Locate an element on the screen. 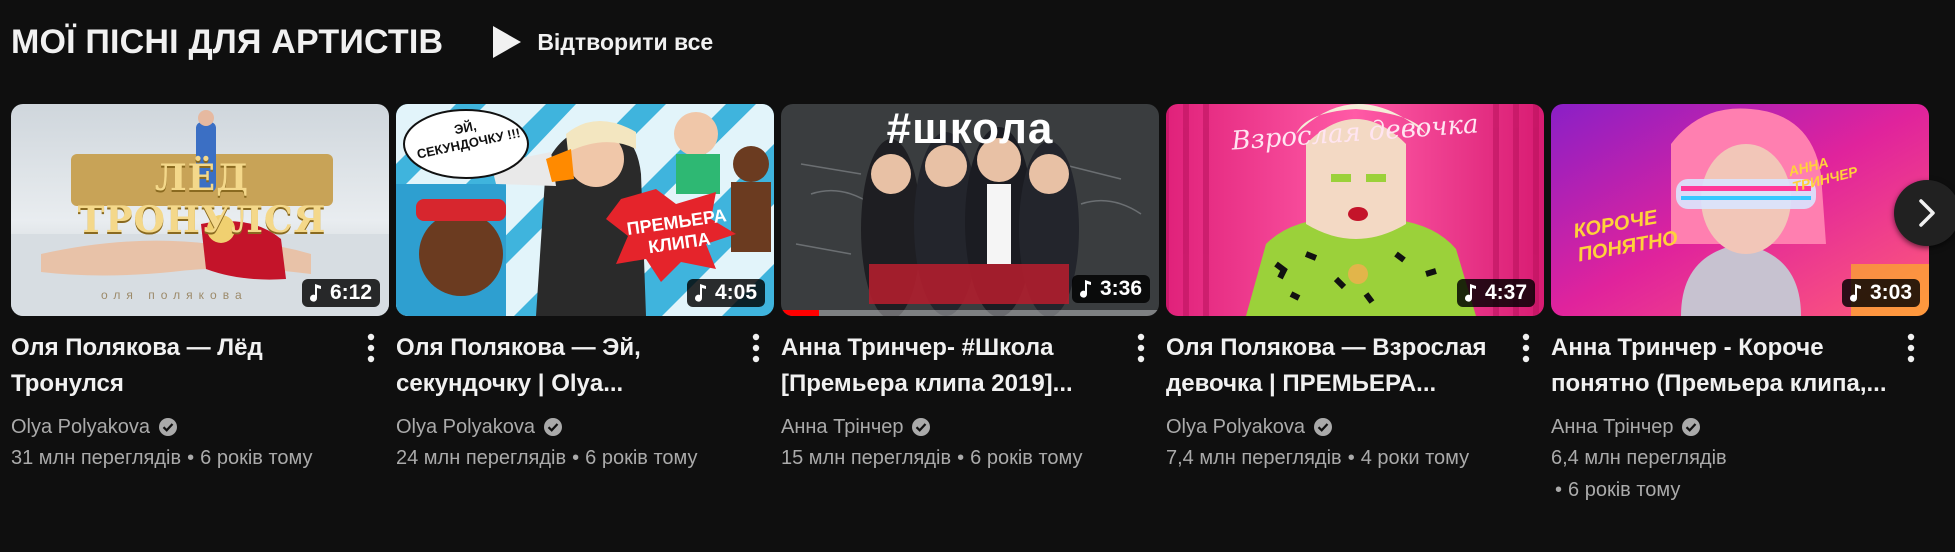 This screenshot has width=1955, height=552. publish-age-line: • 6 років тому is located at coordinates (1720, 490).